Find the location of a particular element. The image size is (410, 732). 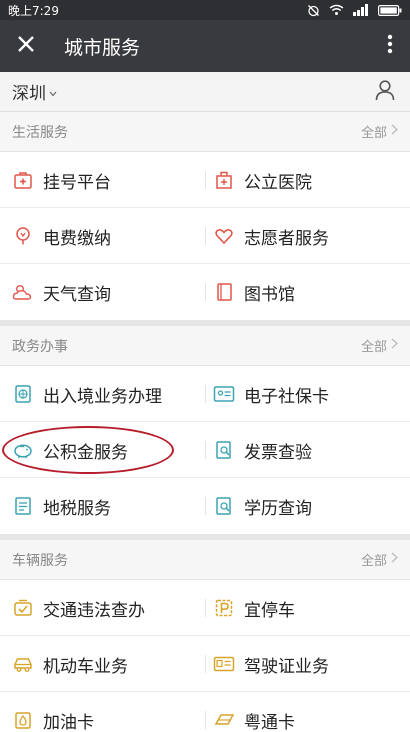

close-icon is located at coordinates (26, 46).